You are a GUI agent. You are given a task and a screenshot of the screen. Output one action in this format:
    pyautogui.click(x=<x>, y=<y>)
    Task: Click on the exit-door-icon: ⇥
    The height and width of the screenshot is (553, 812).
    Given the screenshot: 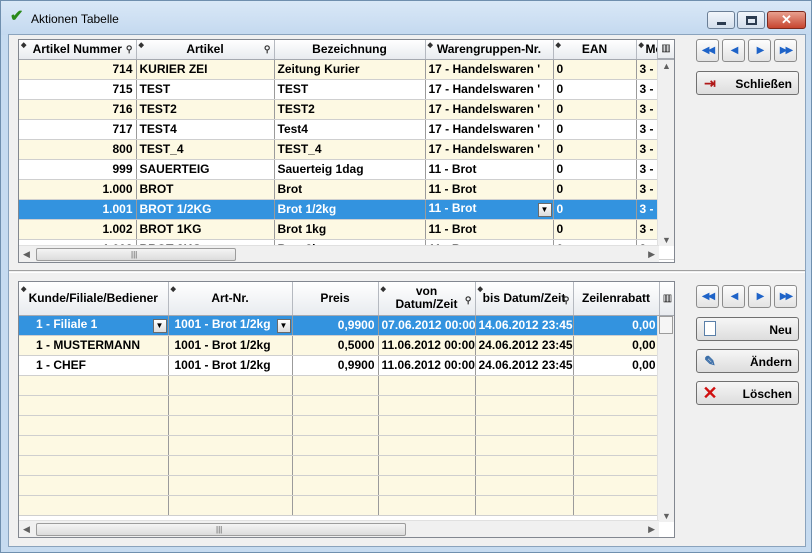 What is the action you would take?
    pyautogui.click(x=710, y=83)
    